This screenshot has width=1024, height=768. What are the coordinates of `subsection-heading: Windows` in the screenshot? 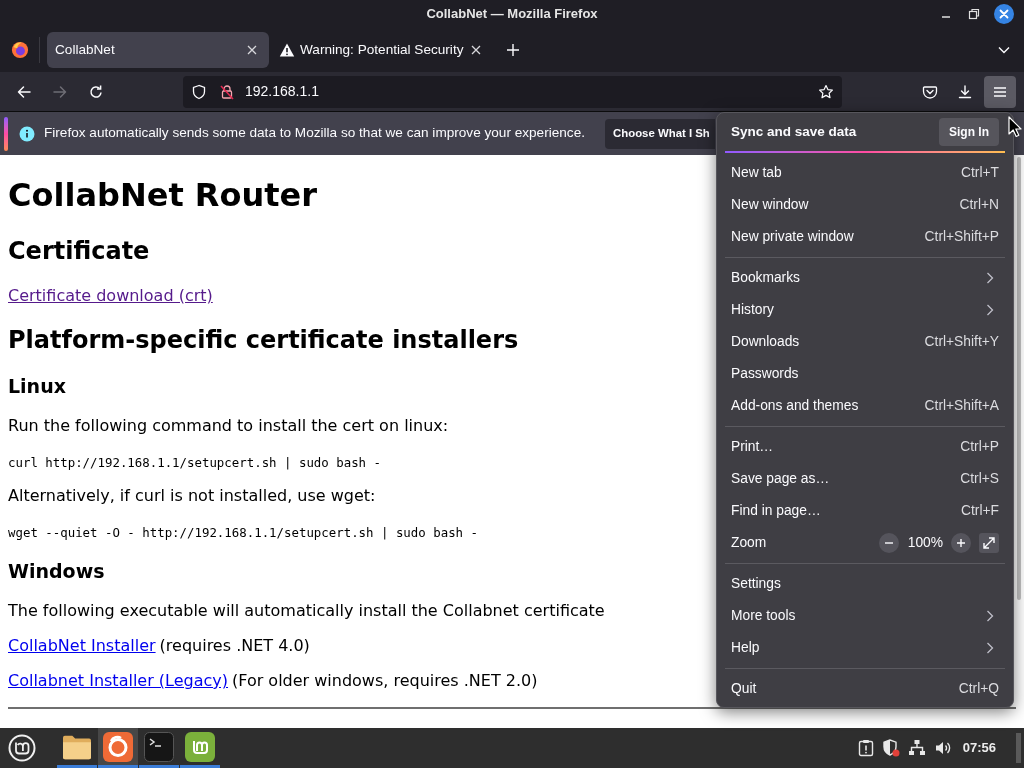 It's located at (56, 571).